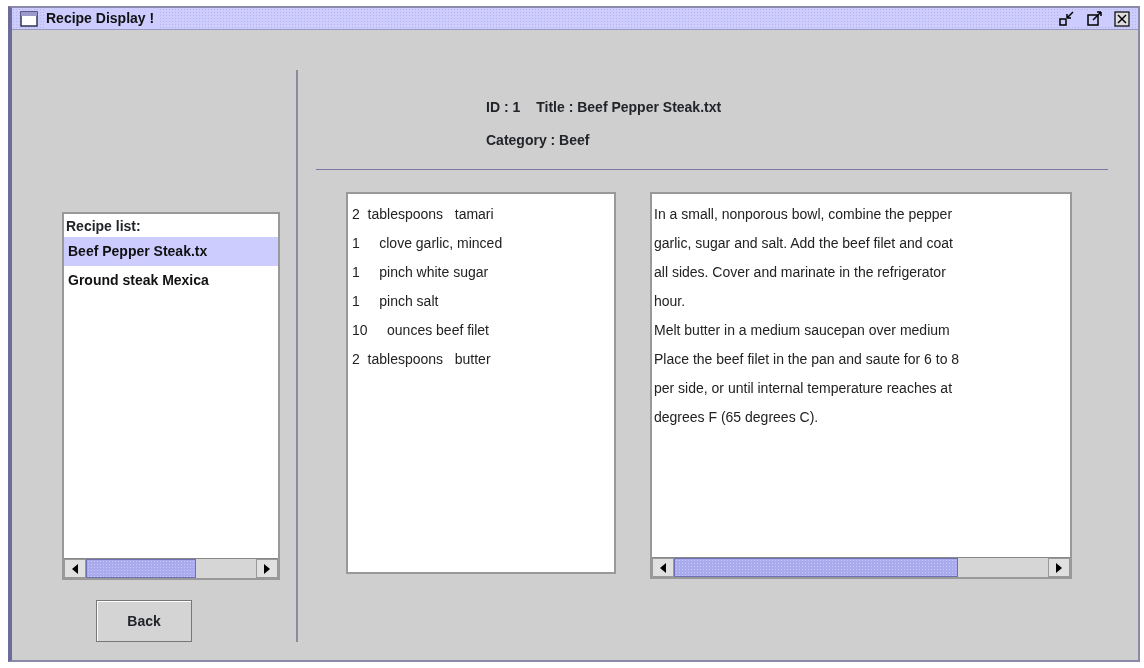 The image size is (1144, 668). What do you see at coordinates (629, 107) in the screenshot?
I see `recipe-title: Title : Beef Pepper Steak.txt` at bounding box center [629, 107].